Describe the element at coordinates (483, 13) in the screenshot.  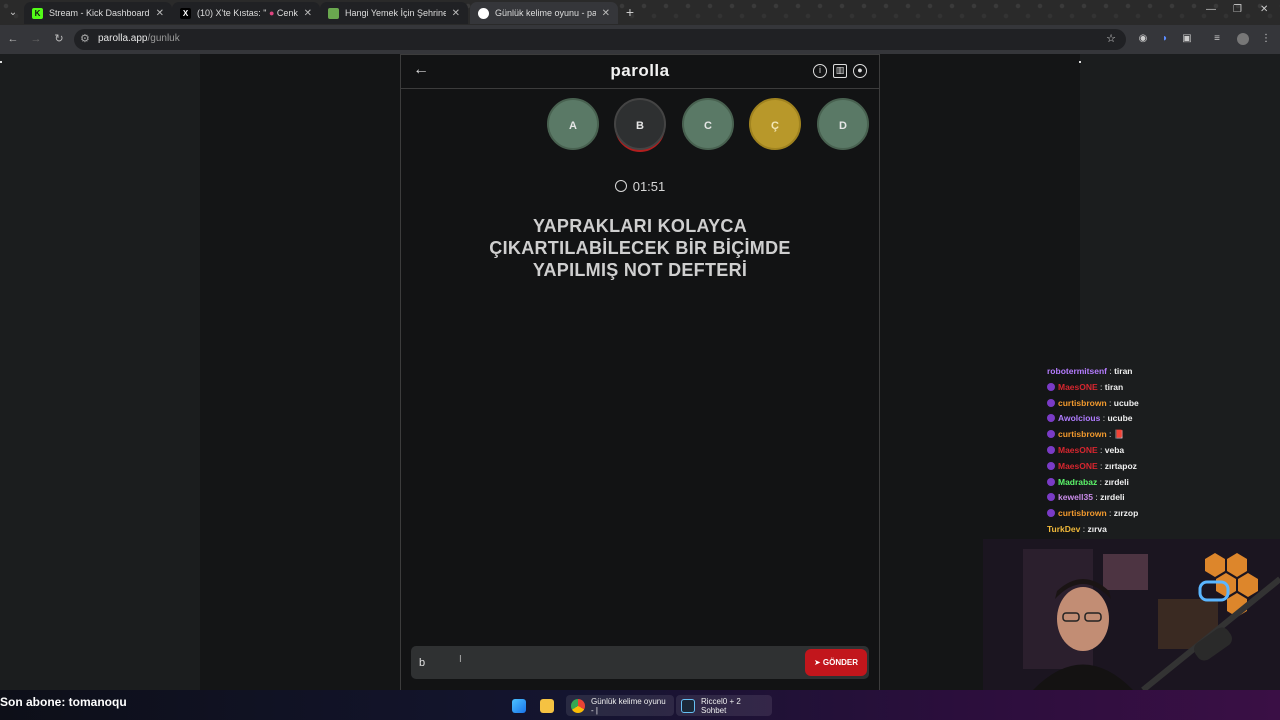
I see `parolla-icon` at that location.